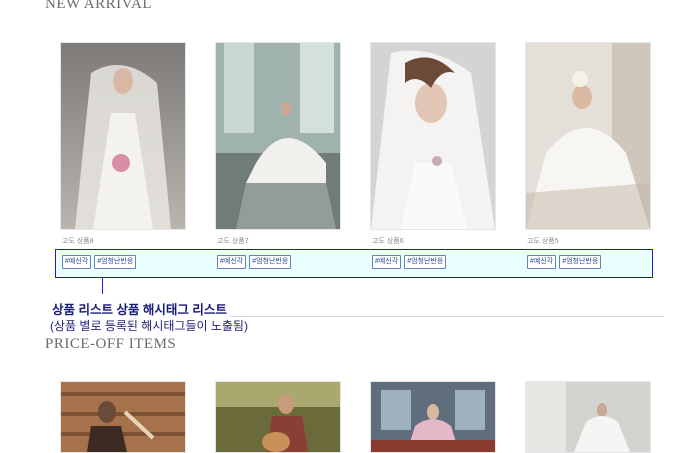 Image resolution: width=700 pixels, height=453 pixels. Describe the element at coordinates (102, 286) in the screenshot. I see `annotation-pointer-line` at that location.